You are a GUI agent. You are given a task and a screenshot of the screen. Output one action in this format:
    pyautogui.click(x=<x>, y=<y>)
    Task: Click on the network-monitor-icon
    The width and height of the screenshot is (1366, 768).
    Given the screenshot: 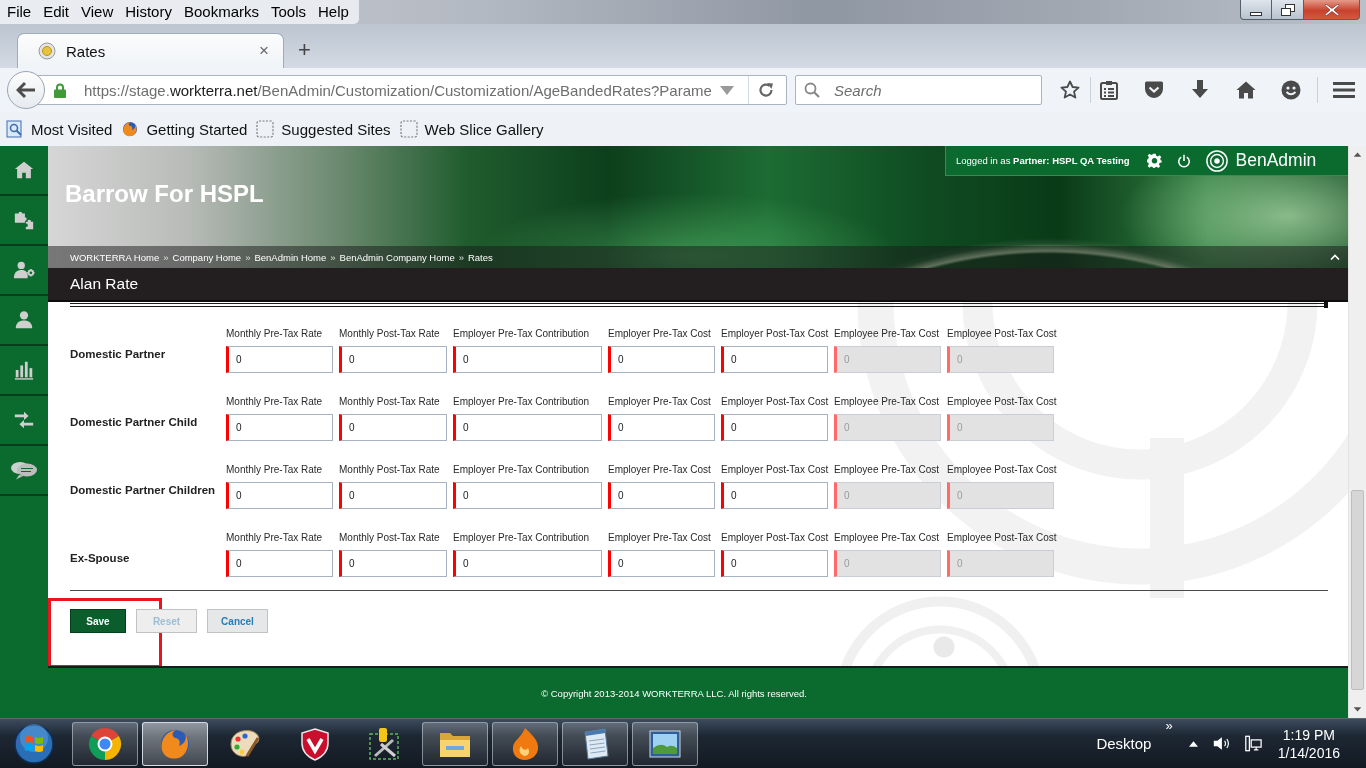 What is the action you would take?
    pyautogui.click(x=1252, y=743)
    